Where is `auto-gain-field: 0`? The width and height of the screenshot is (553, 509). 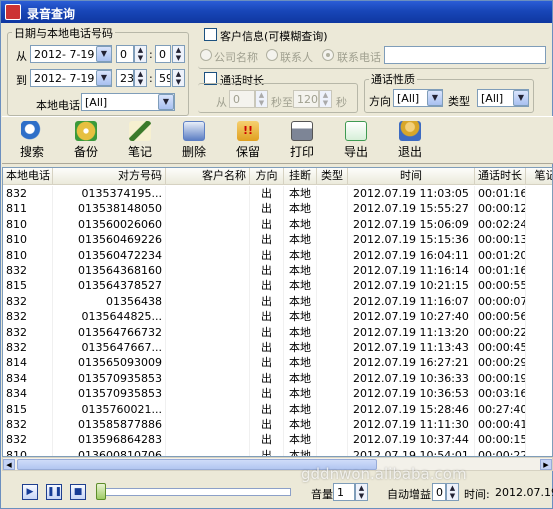 auto-gain-field: 0 is located at coordinates (439, 492).